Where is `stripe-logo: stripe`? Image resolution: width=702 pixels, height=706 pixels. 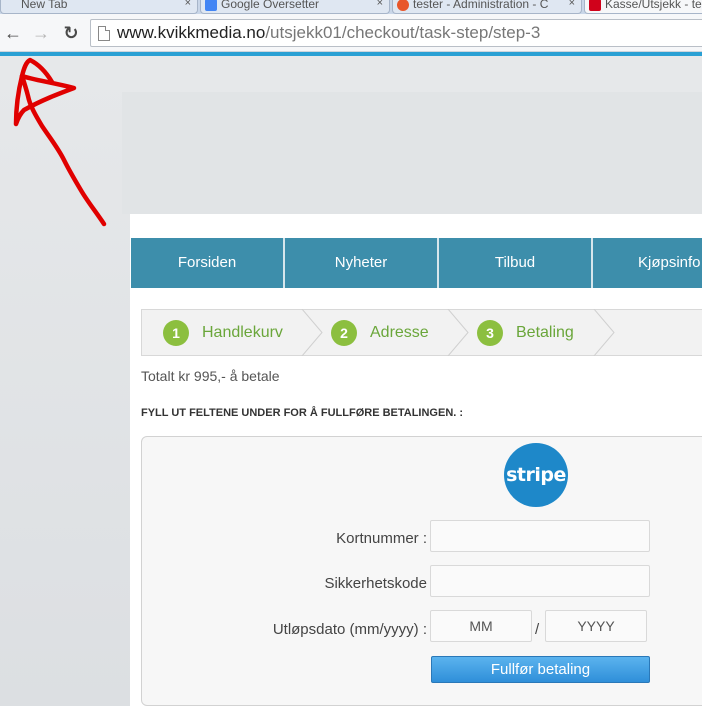
stripe-logo: stripe is located at coordinates (536, 475).